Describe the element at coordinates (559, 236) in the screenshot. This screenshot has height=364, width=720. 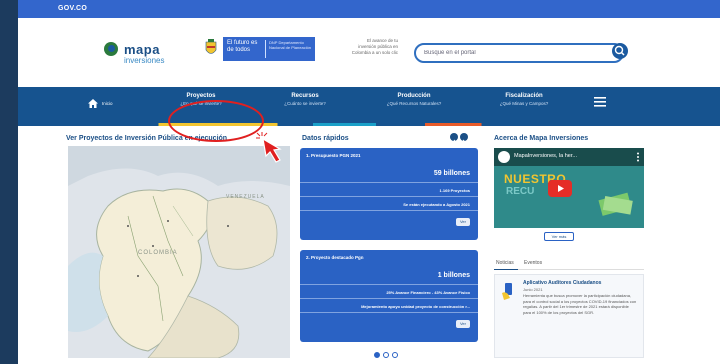
I see `ver-mas-button: Ver más` at that location.